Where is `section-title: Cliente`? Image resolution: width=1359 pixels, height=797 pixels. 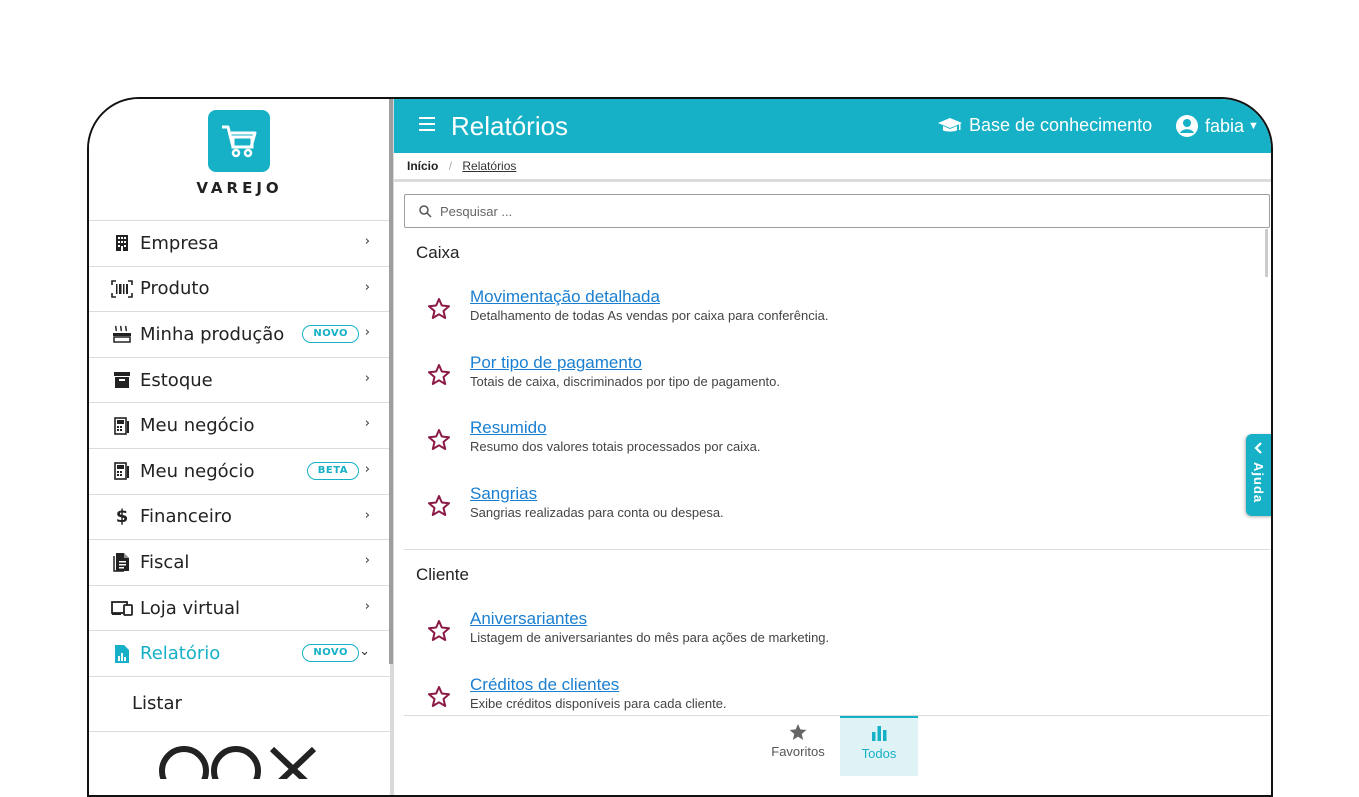 section-title: Cliente is located at coordinates (442, 574).